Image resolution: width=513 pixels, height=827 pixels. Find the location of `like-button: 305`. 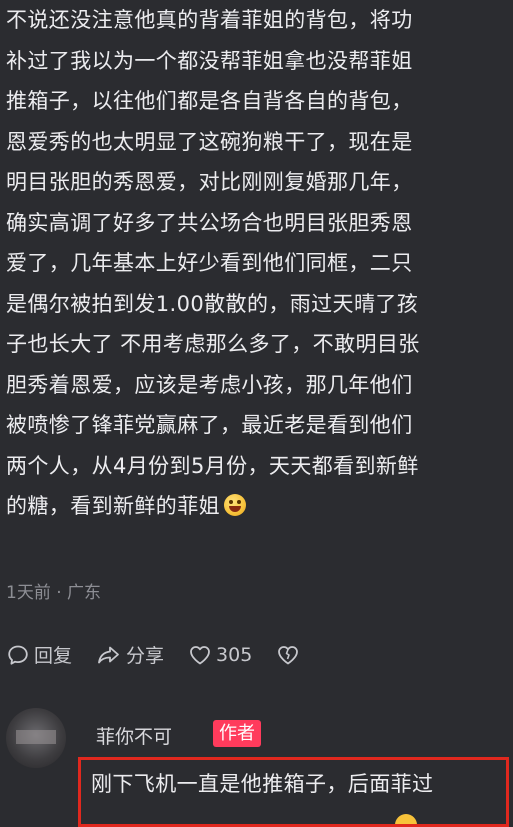

like-button: 305 is located at coordinates (220, 655).